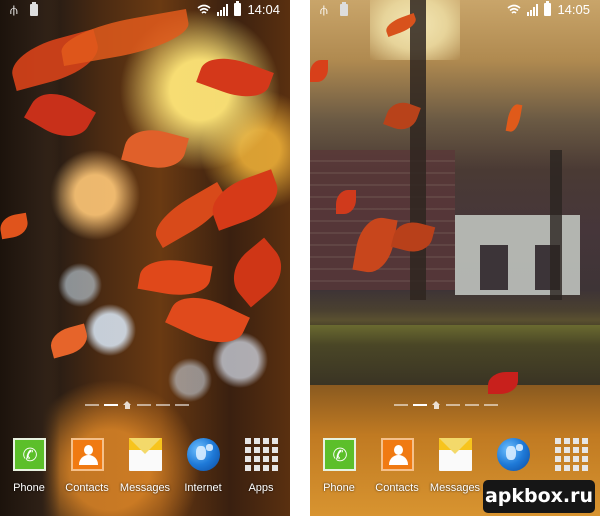  What do you see at coordinates (455, 10) in the screenshot?
I see `status-bar: ⫛ 14:05` at bounding box center [455, 10].